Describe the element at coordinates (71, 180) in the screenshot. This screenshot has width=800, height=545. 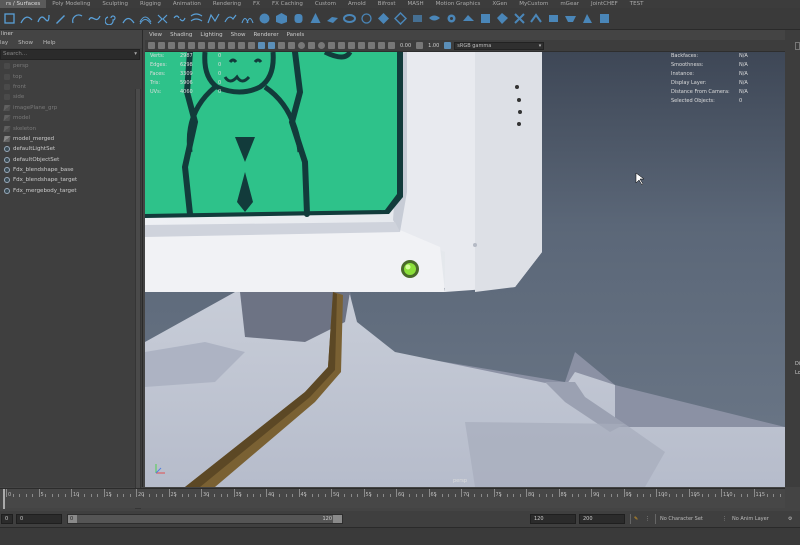
I see `outliner-item-fdx-blendshape-target: Fdx_blendshape_target` at that location.